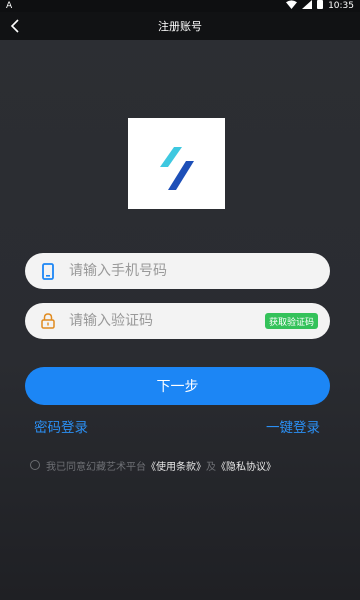 This screenshot has width=360, height=600. I want to click on terms-link: 《使用条款》, so click(176, 465).